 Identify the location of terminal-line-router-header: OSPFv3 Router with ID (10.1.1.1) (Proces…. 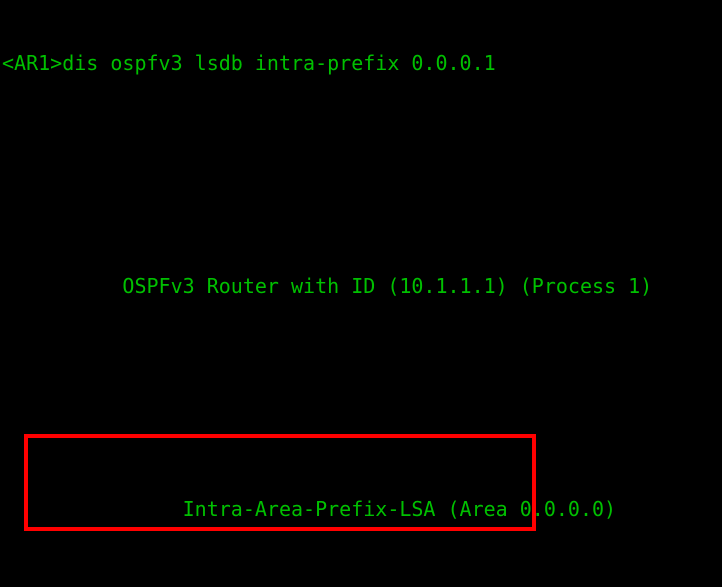
(327, 285).